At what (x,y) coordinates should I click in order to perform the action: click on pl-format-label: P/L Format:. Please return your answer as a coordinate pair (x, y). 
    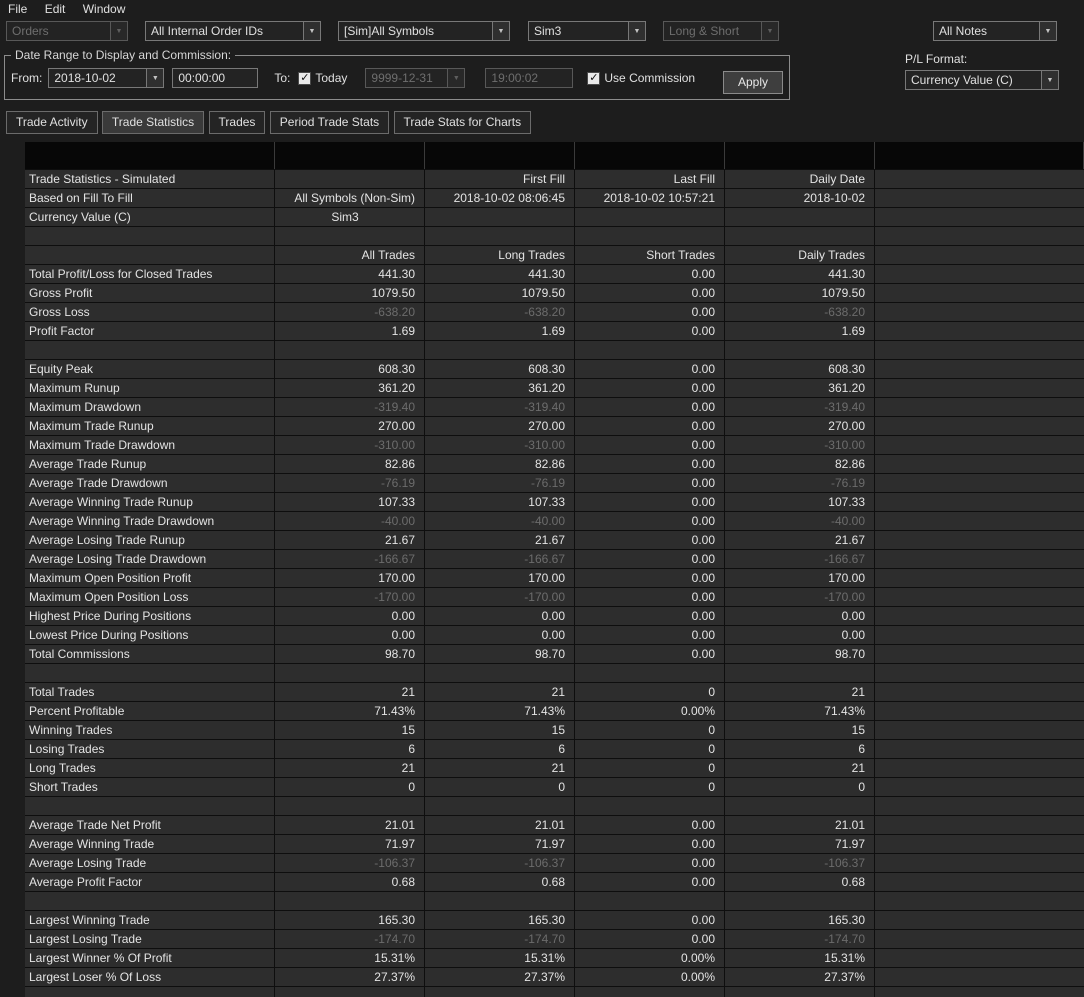
    Looking at the image, I should click on (936, 59).